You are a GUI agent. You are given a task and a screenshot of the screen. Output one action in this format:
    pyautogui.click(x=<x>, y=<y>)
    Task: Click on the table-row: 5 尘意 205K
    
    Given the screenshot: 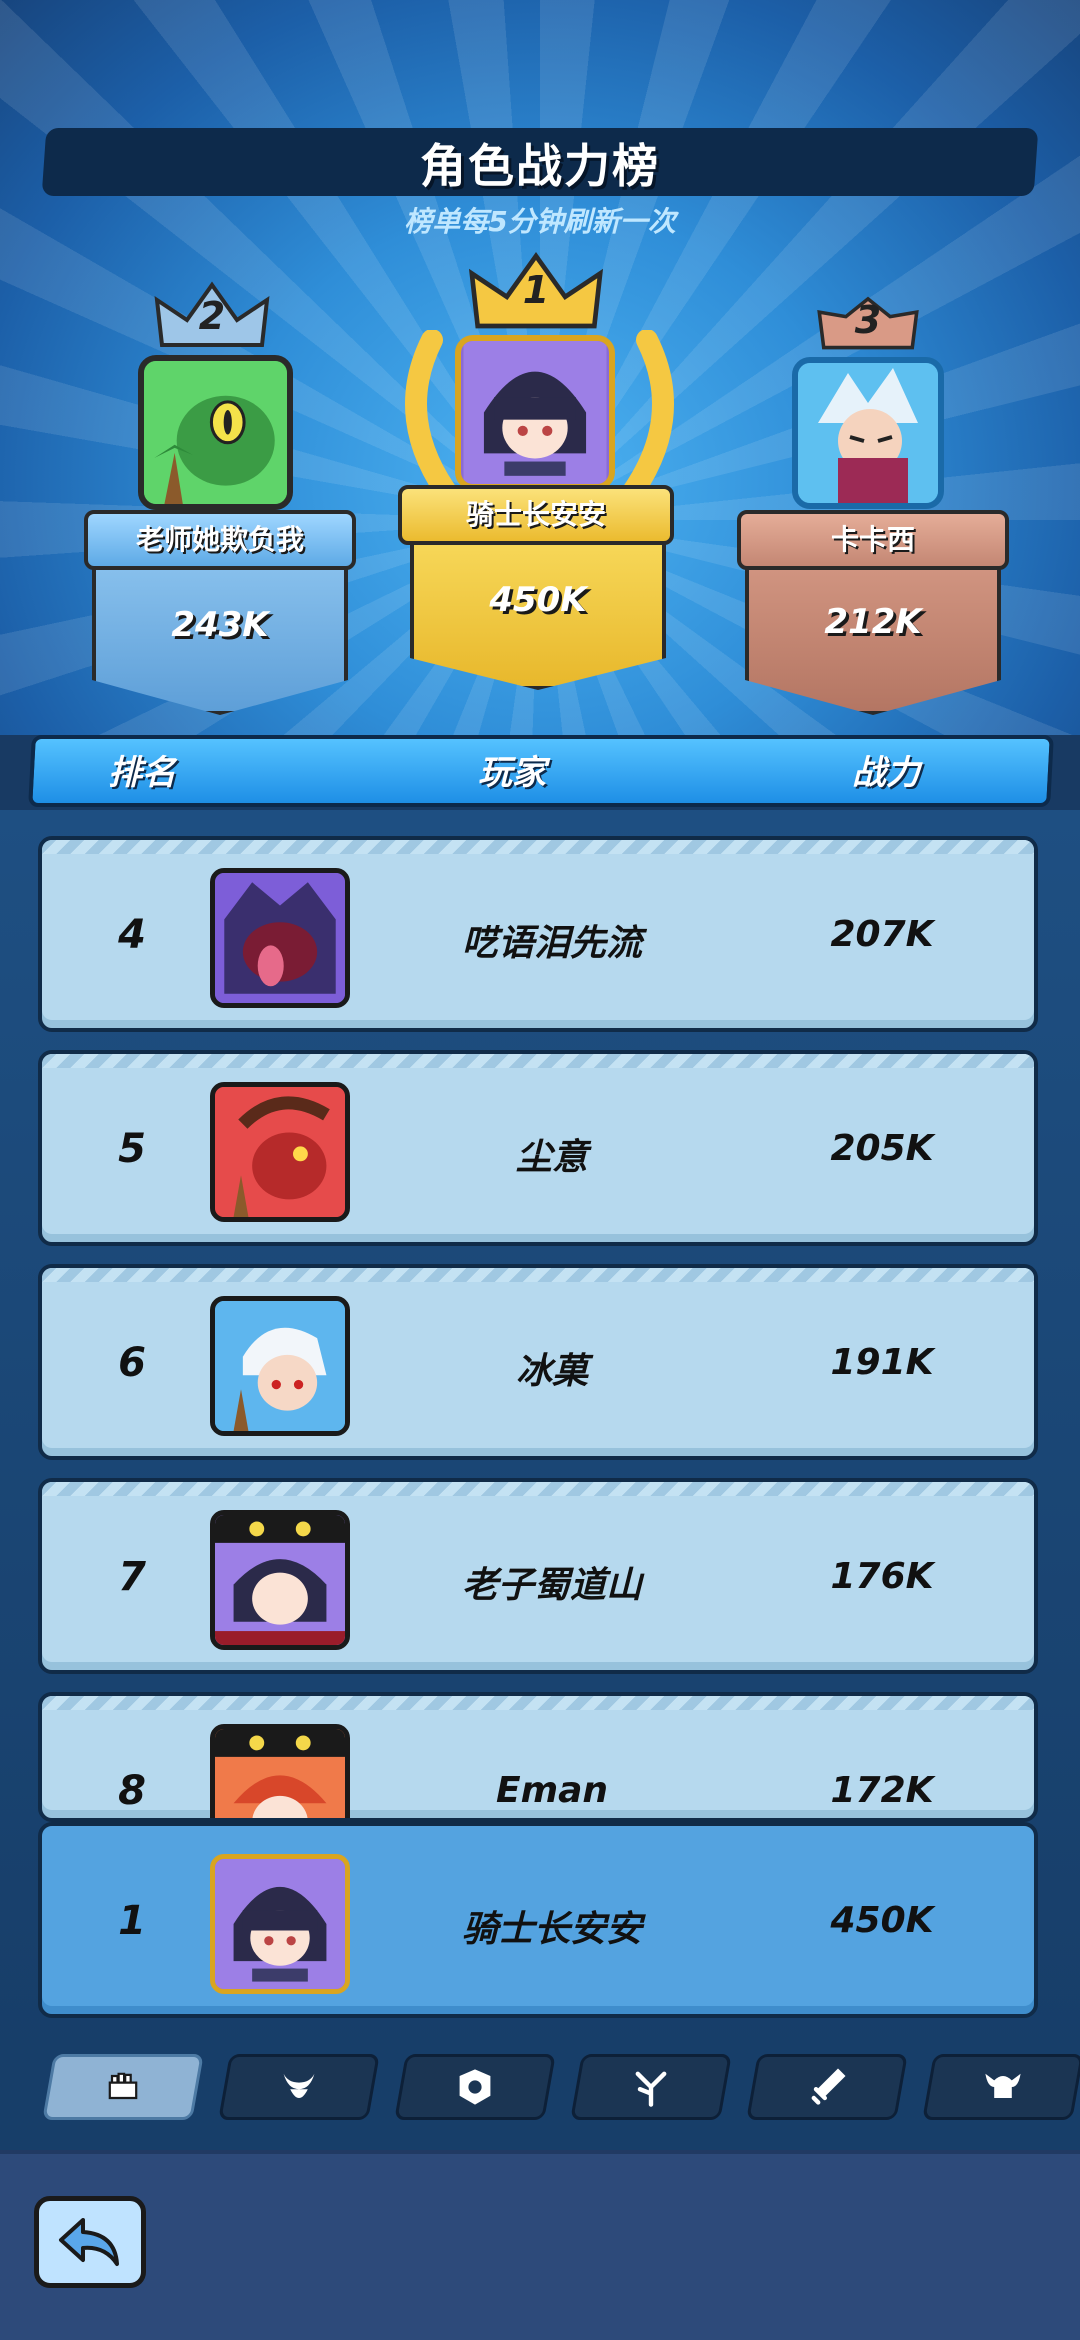 What is the action you would take?
    pyautogui.click(x=538, y=1148)
    